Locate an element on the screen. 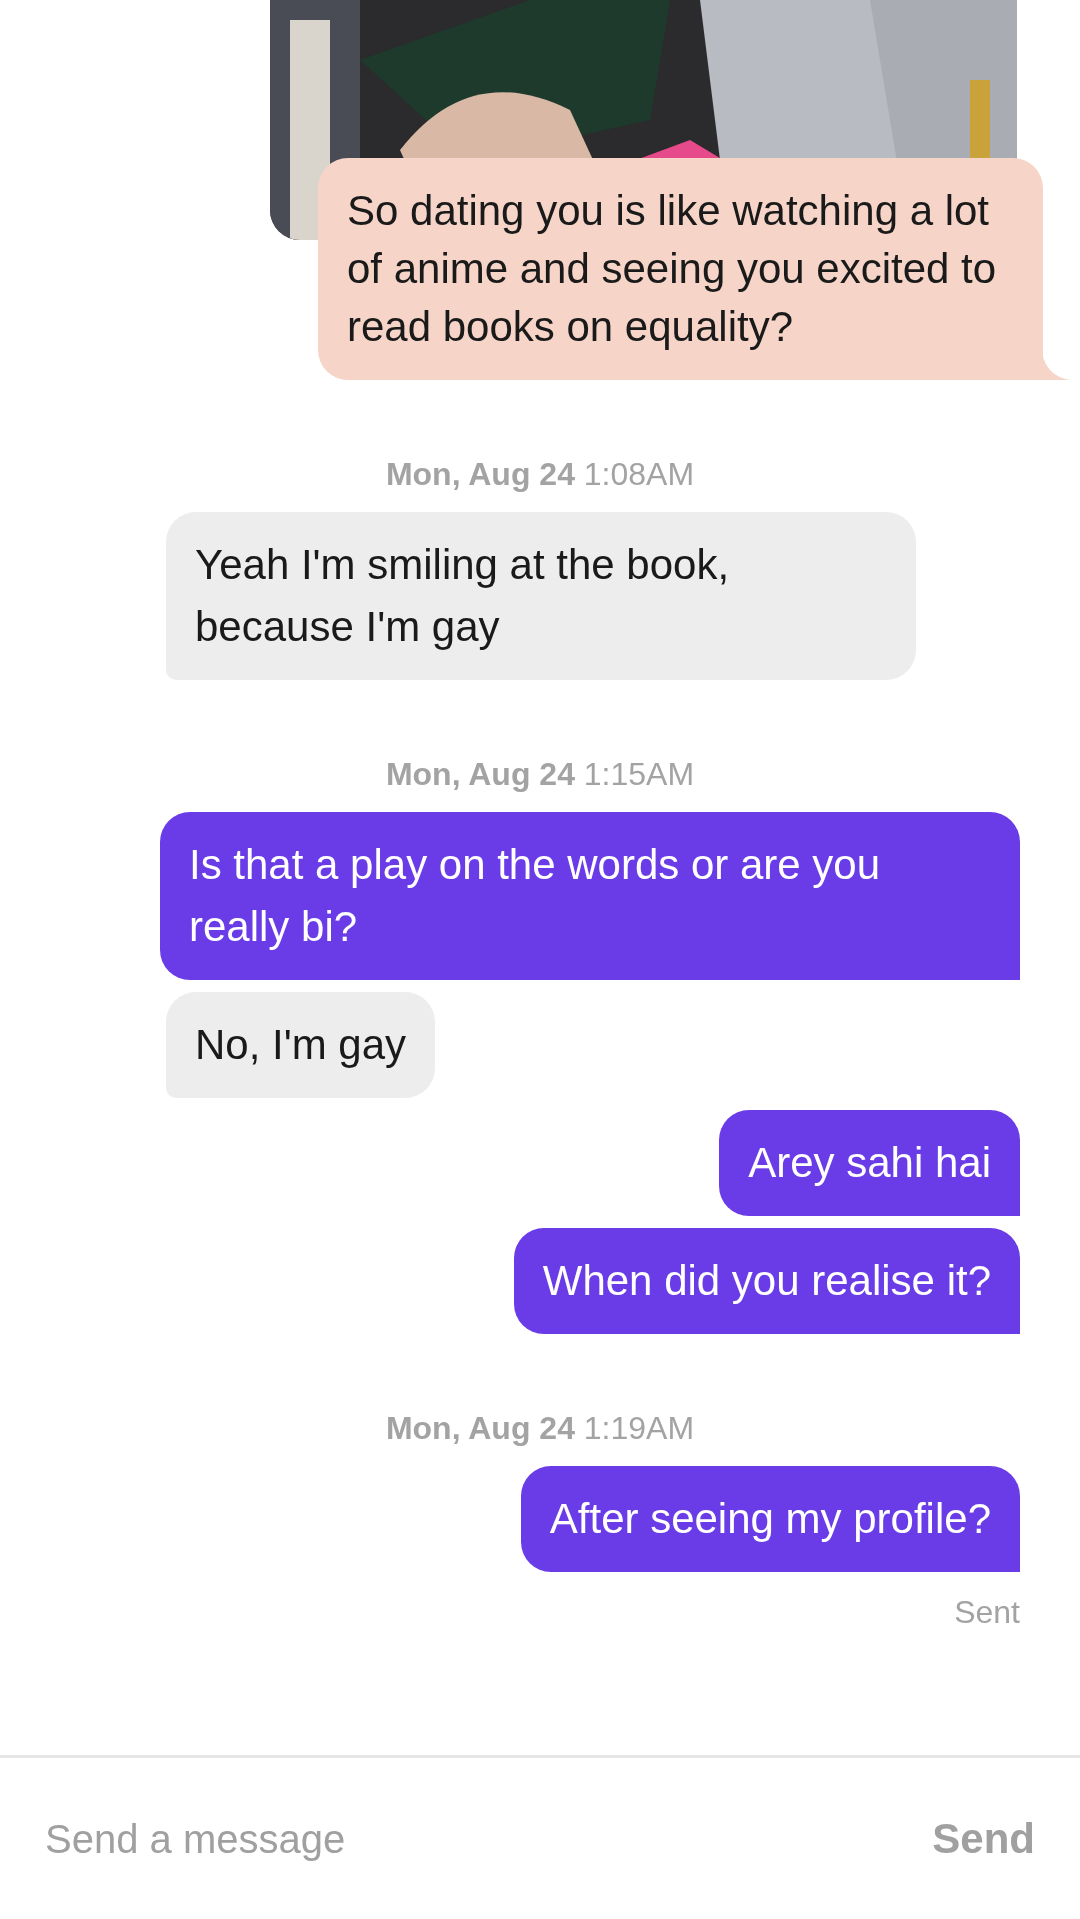 The width and height of the screenshot is (1080, 1919). delivery-status: Sent is located at coordinates (987, 1612).